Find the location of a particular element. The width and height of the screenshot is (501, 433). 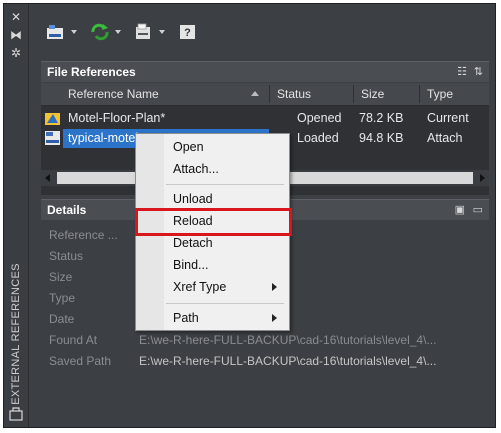

change-path-button is located at coordinates (149, 32).